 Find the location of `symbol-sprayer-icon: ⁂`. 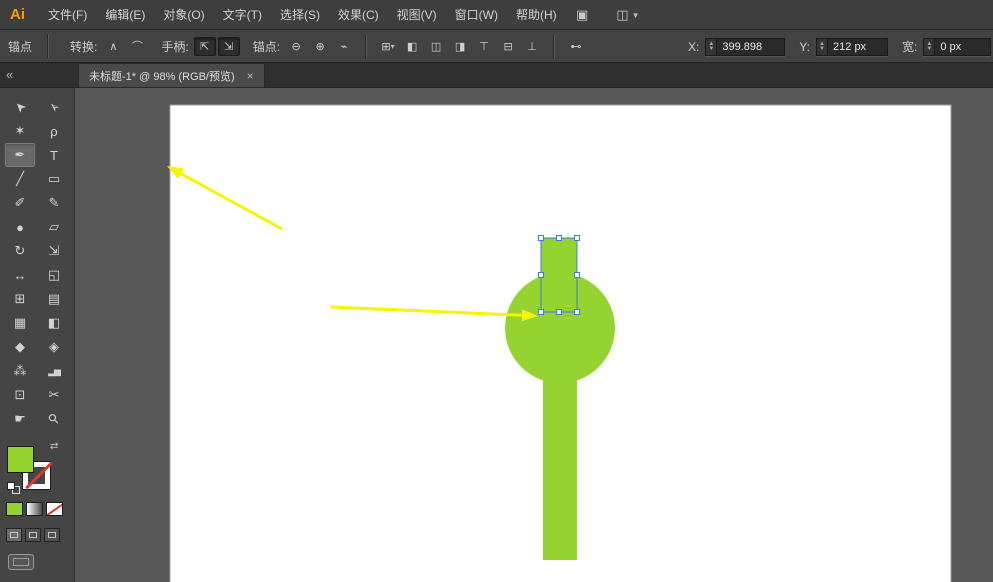

symbol-sprayer-icon: ⁂ is located at coordinates (20, 370).